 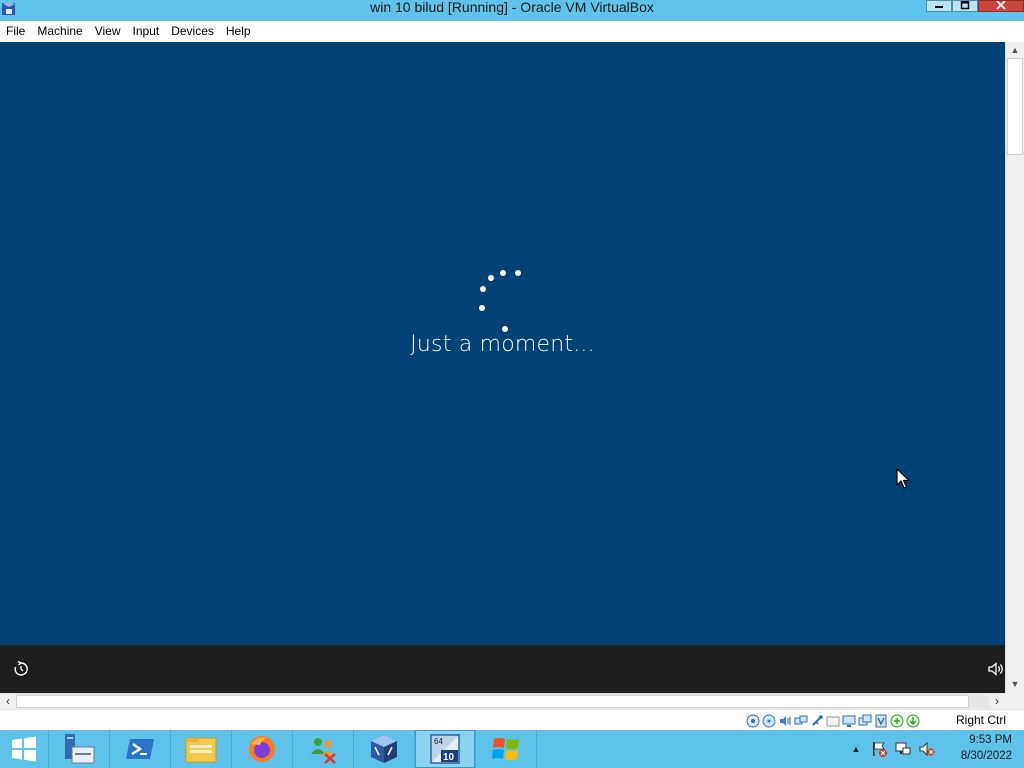 What do you see at coordinates (502, 669) in the screenshot?
I see `guest-bottom-bar` at bounding box center [502, 669].